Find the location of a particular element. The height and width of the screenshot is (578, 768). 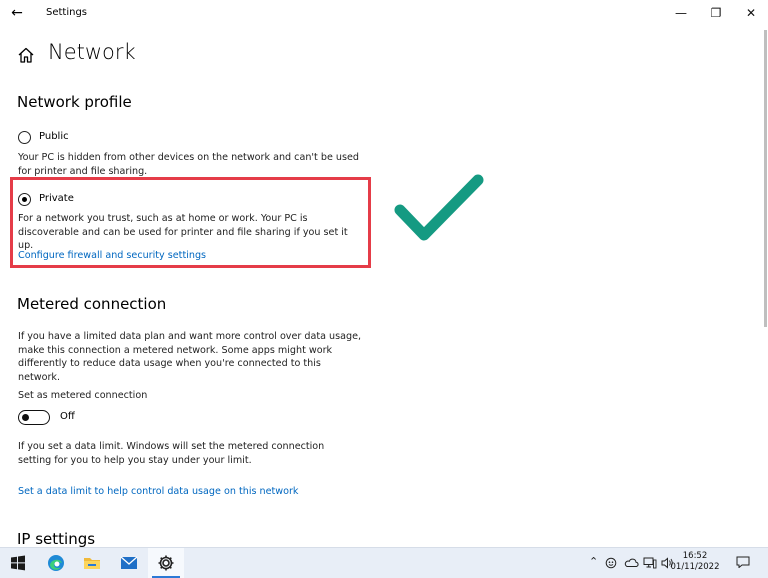

public-radio is located at coordinates (24, 137).